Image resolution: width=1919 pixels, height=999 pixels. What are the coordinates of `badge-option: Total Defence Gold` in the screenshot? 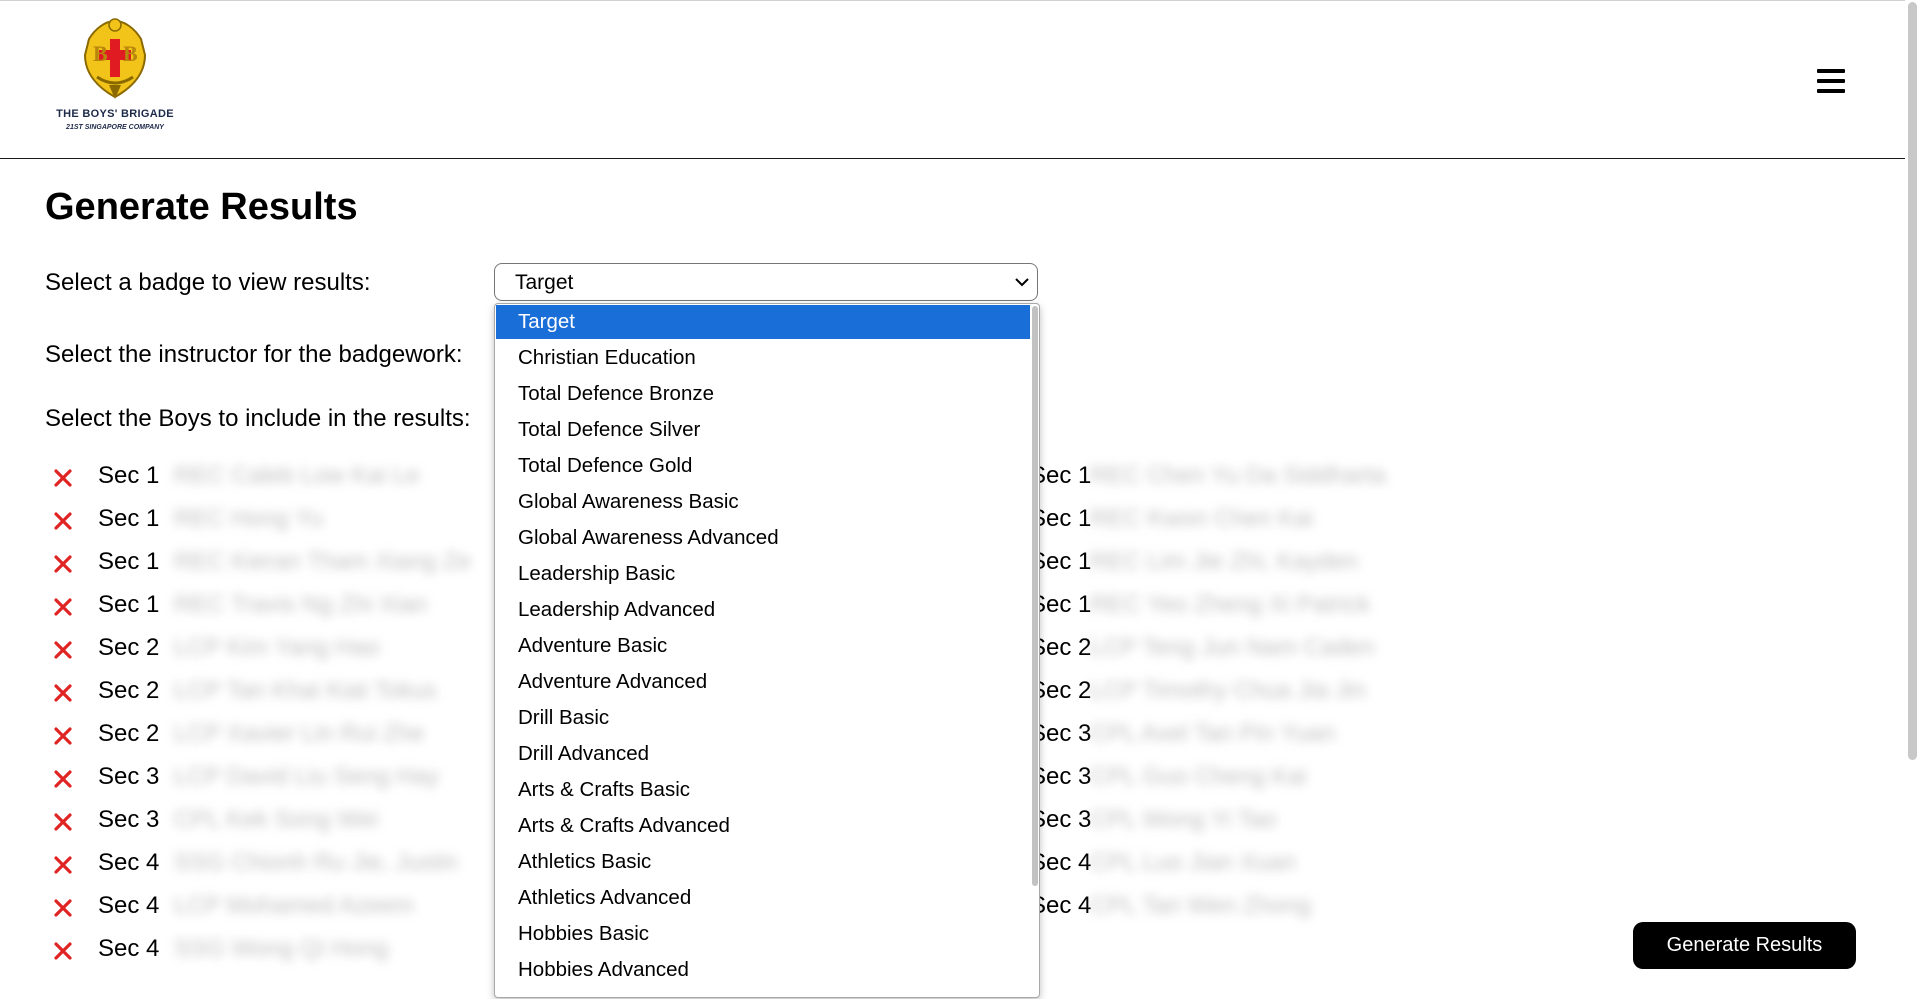 It's located at (763, 466).